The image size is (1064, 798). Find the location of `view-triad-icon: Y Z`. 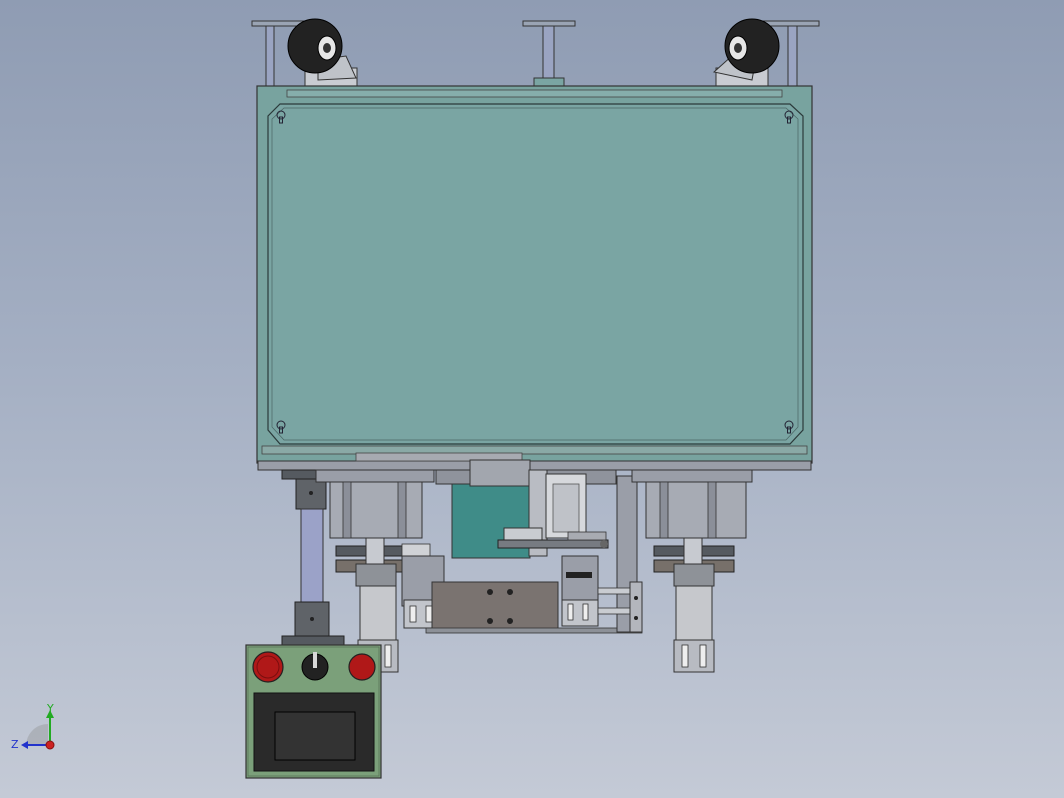

view-triad-icon: Y Z is located at coordinates (33, 726).